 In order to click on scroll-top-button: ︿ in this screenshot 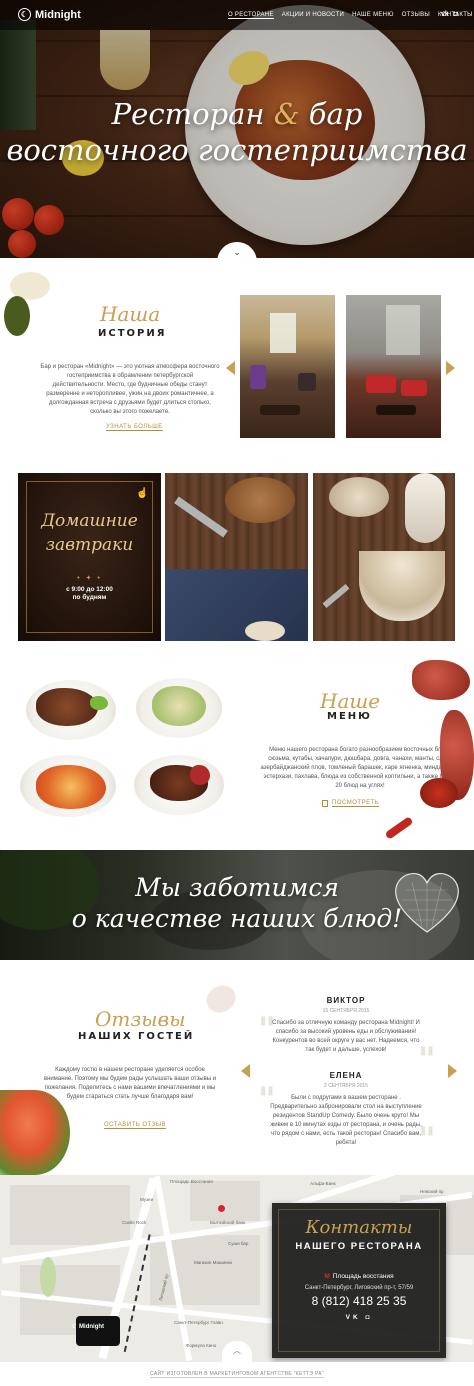, I will do `click(237, 1351)`.